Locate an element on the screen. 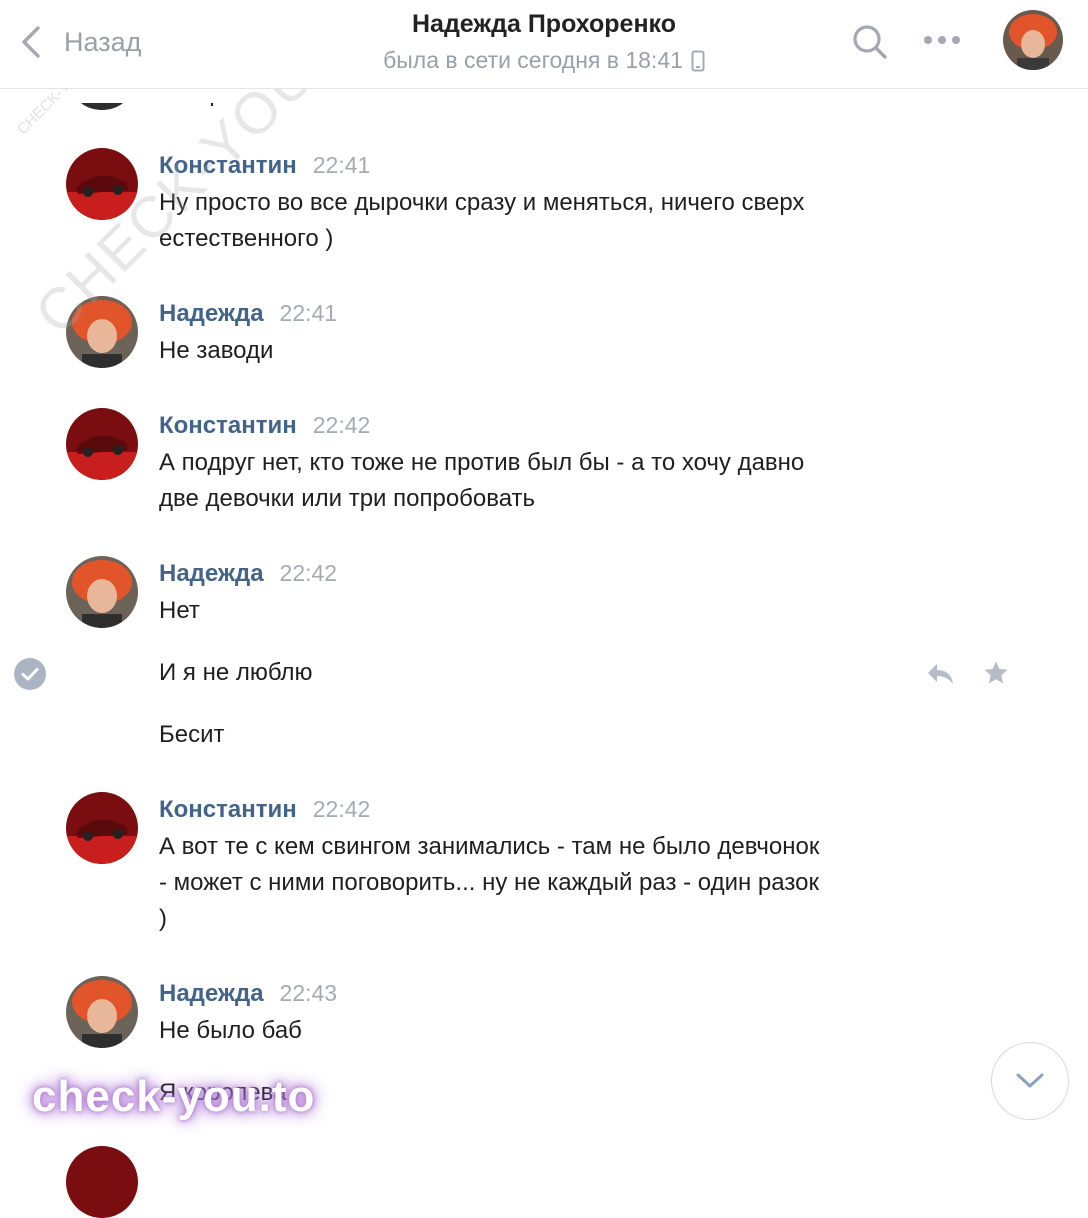 Image resolution: width=1088 pixels, height=1218 pixels. search-icon is located at coordinates (870, 42).